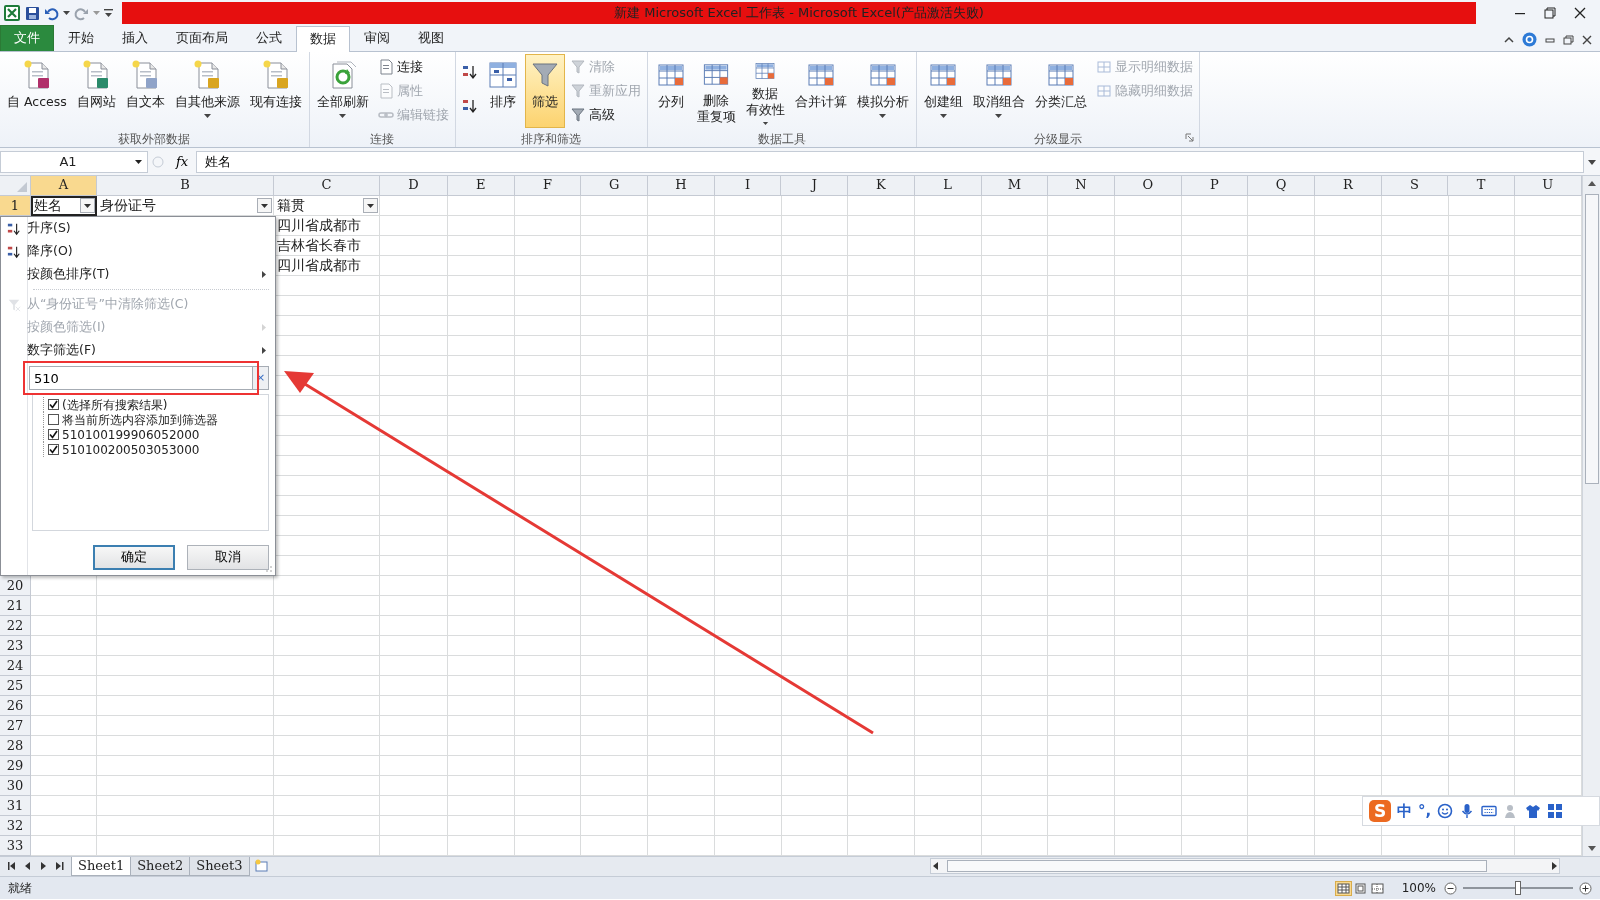 The image size is (1600, 900). I want to click on undo-icon, so click(51, 13).